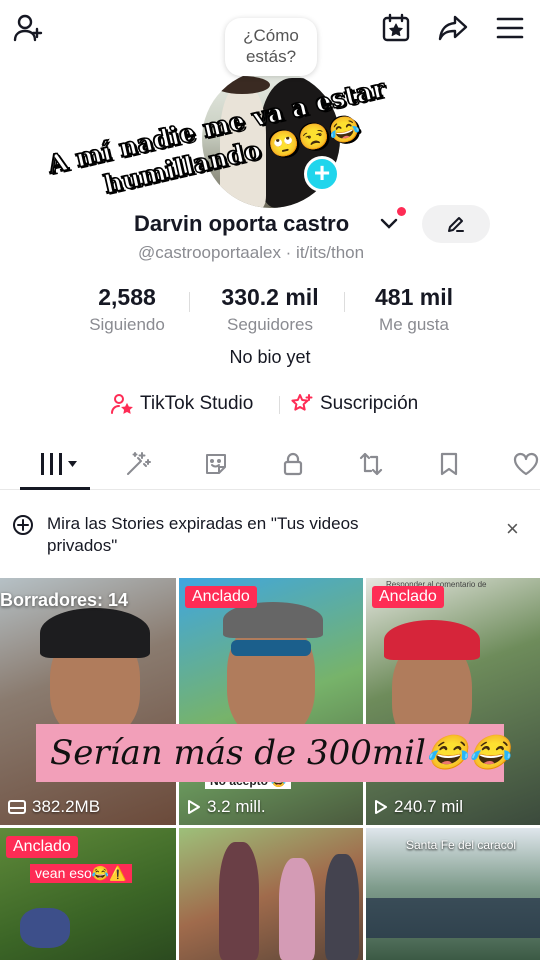 This screenshot has width=540, height=960. What do you see at coordinates (414, 324) in the screenshot?
I see `stat-likes-label: Me gusta` at bounding box center [414, 324].